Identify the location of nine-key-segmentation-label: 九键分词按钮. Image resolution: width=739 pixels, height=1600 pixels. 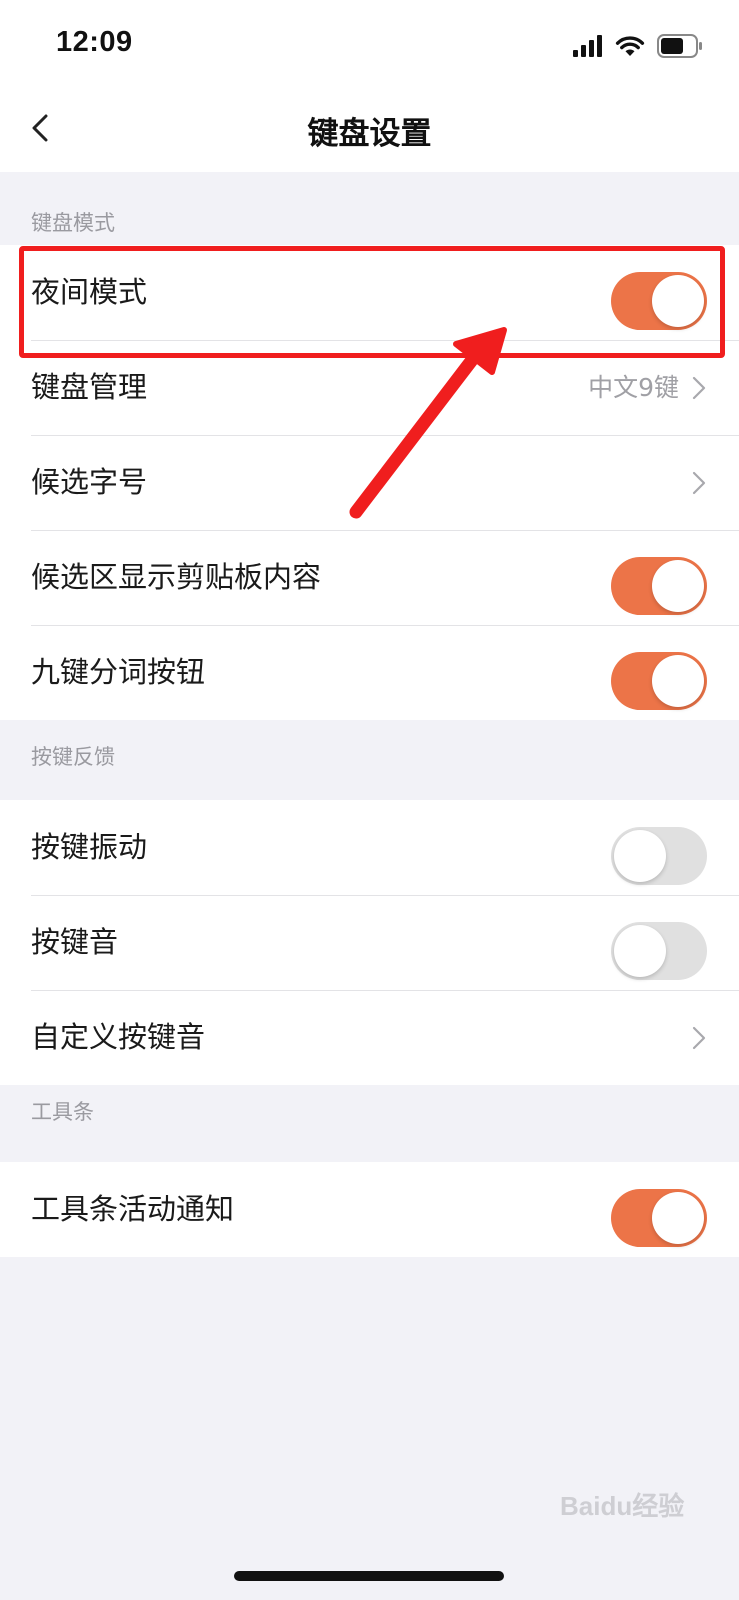
(118, 672).